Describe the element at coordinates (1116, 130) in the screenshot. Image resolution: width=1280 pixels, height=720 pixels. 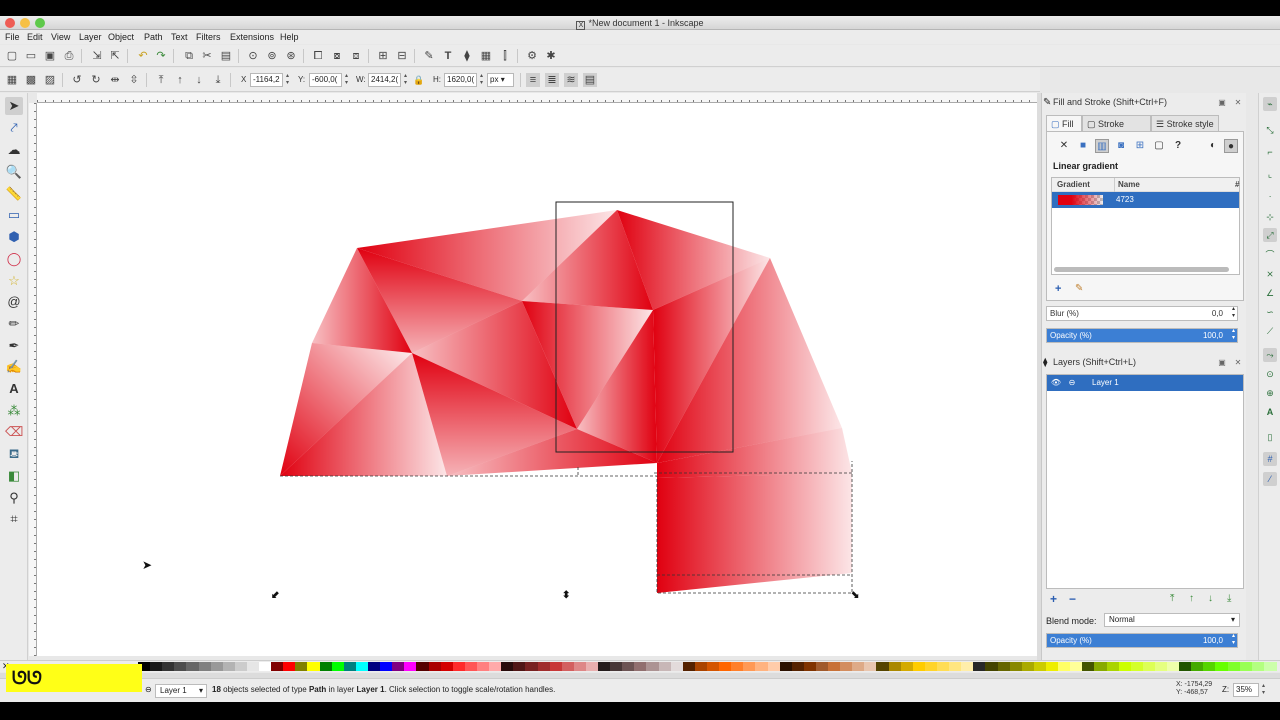
I see `tab-stroke-paint: ▢ Stroke paint` at that location.